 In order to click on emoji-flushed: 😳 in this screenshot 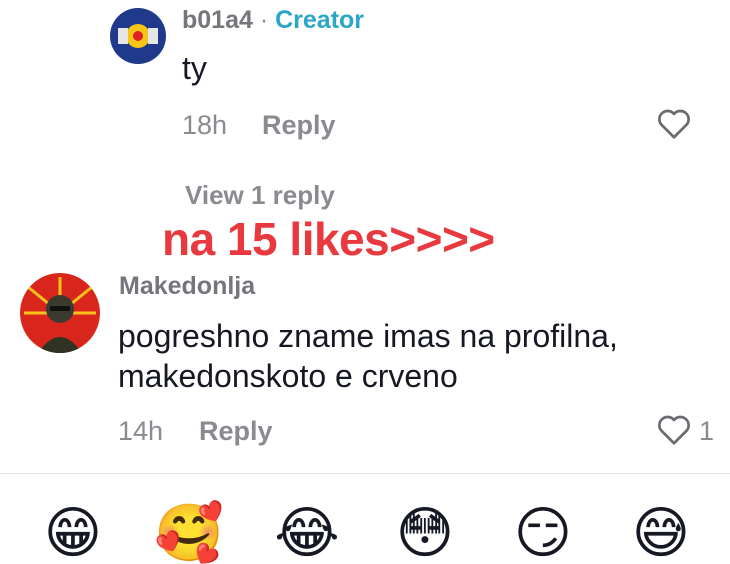, I will do `click(425, 533)`.